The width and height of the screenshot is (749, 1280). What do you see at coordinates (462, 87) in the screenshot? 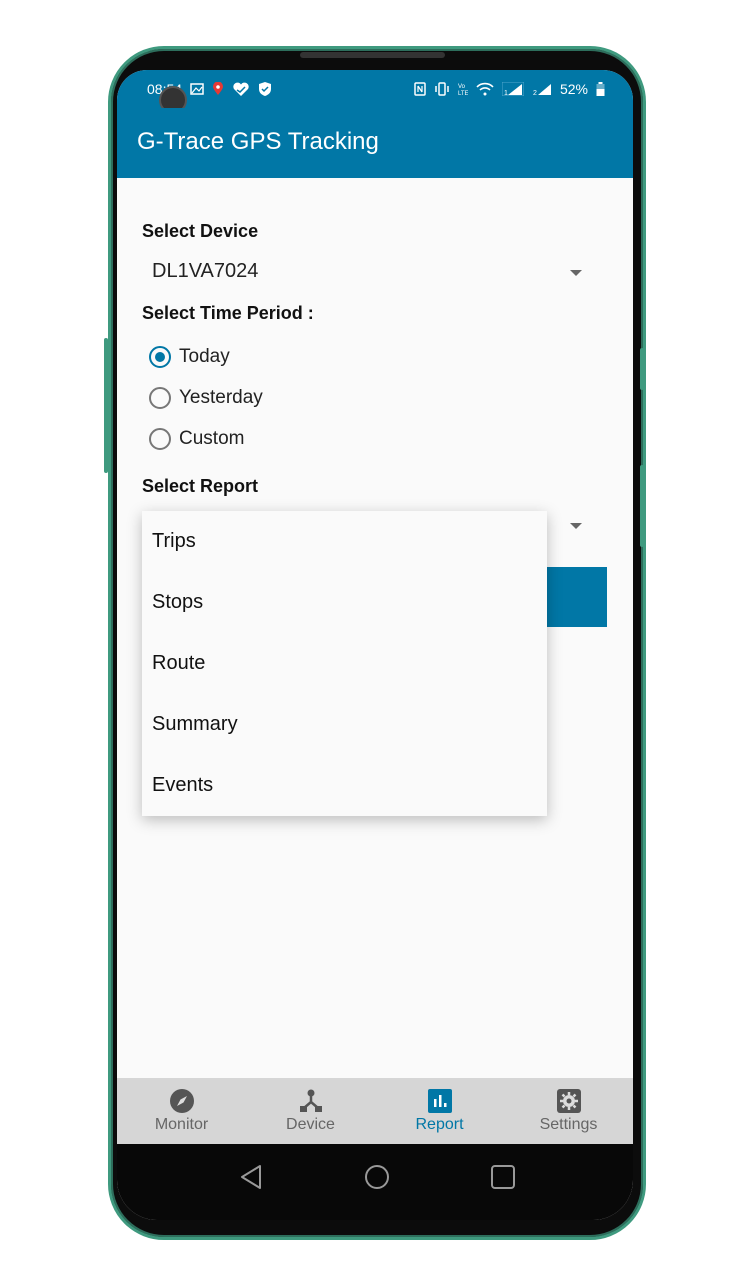
I see `svg-text: Vo` at bounding box center [462, 87].